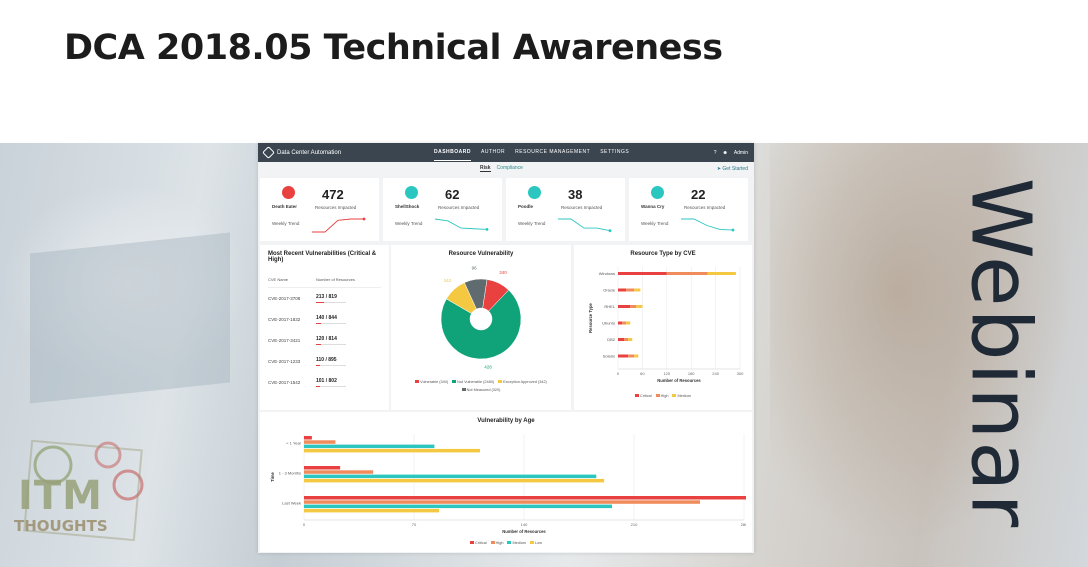 The width and height of the screenshot is (1088, 567). What do you see at coordinates (684, 396) in the screenshot?
I see `legend-label: Medium` at bounding box center [684, 396].